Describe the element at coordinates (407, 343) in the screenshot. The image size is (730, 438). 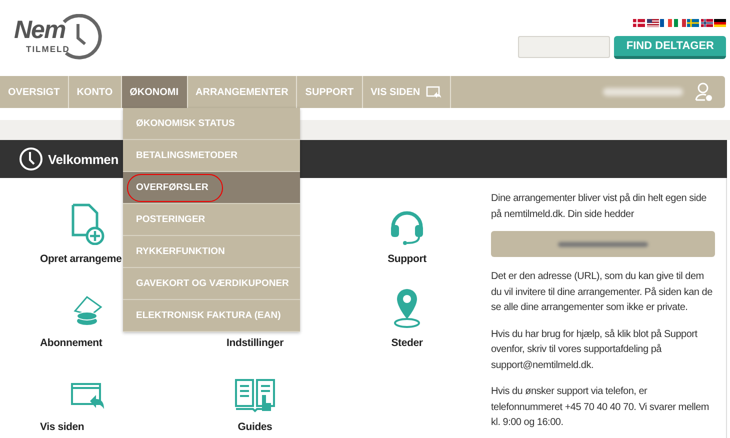
I see `tile-label: Steder` at that location.